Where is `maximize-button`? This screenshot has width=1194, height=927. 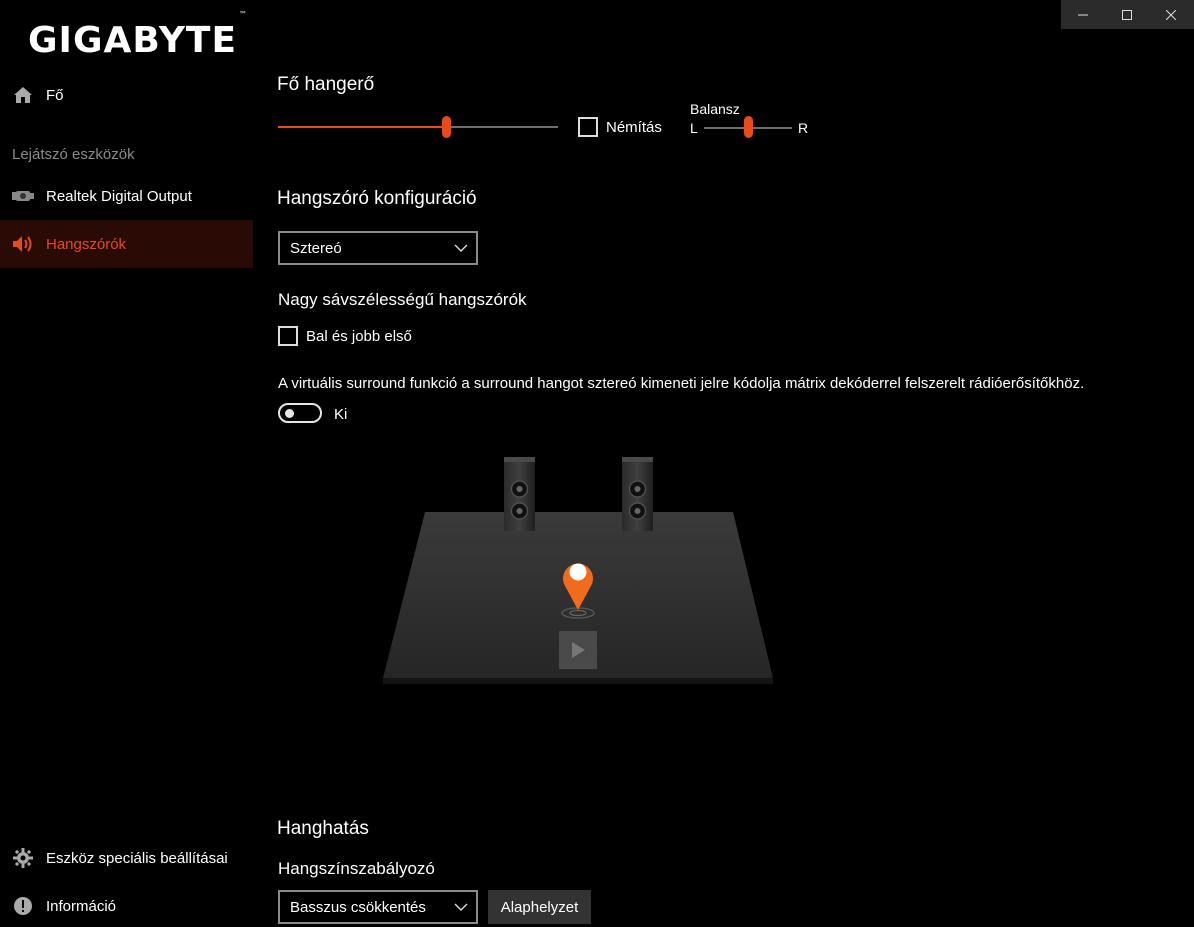 maximize-button is located at coordinates (1127, 14).